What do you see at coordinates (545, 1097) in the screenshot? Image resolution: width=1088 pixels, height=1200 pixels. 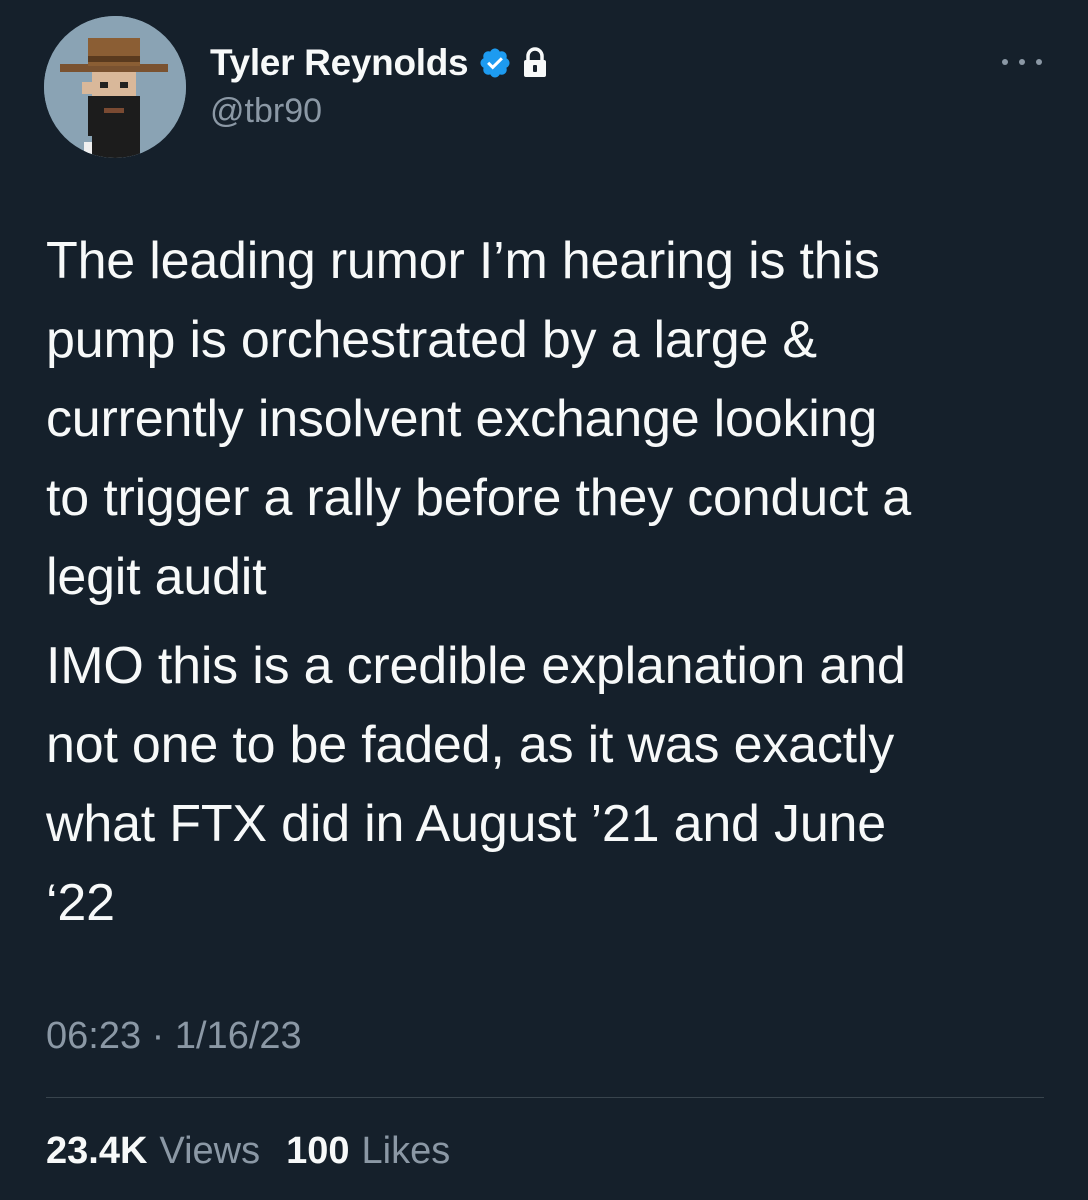 I see `divider` at bounding box center [545, 1097].